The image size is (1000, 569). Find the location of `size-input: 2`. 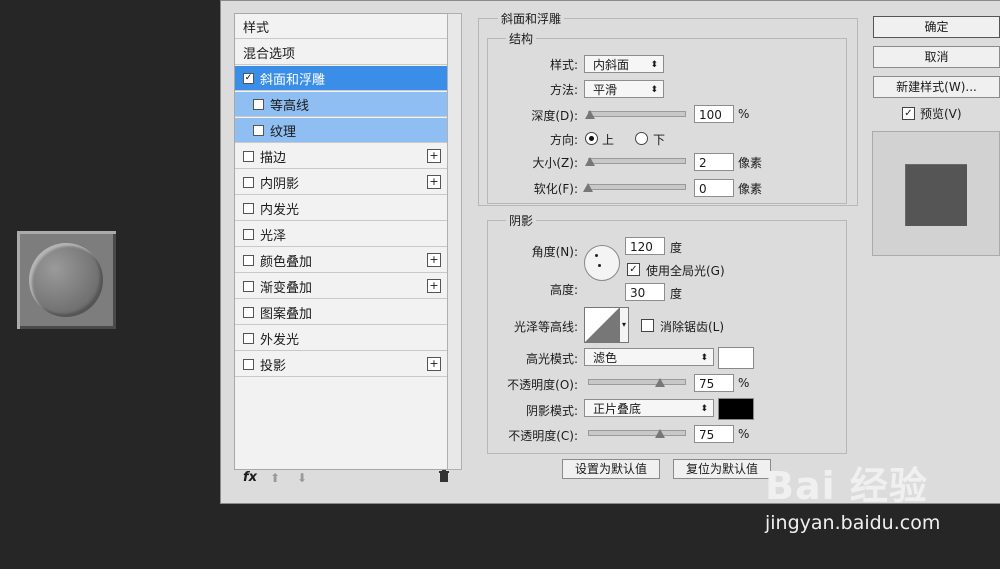

size-input: 2 is located at coordinates (714, 162).